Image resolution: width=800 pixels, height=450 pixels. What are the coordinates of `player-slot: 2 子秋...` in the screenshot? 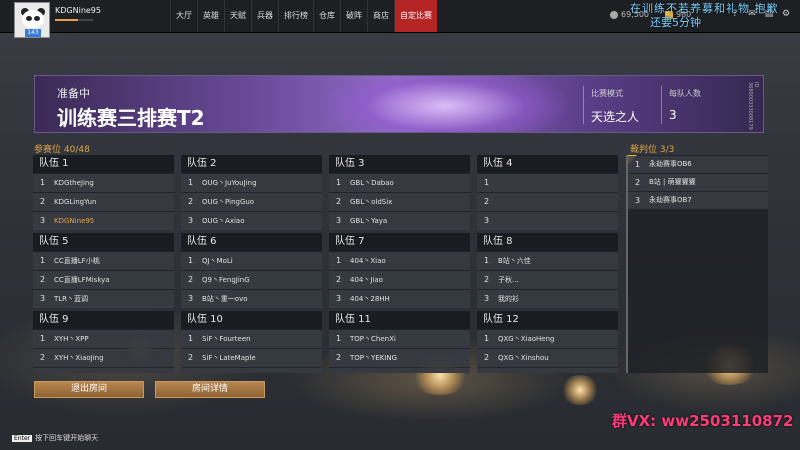 It's located at (547, 280).